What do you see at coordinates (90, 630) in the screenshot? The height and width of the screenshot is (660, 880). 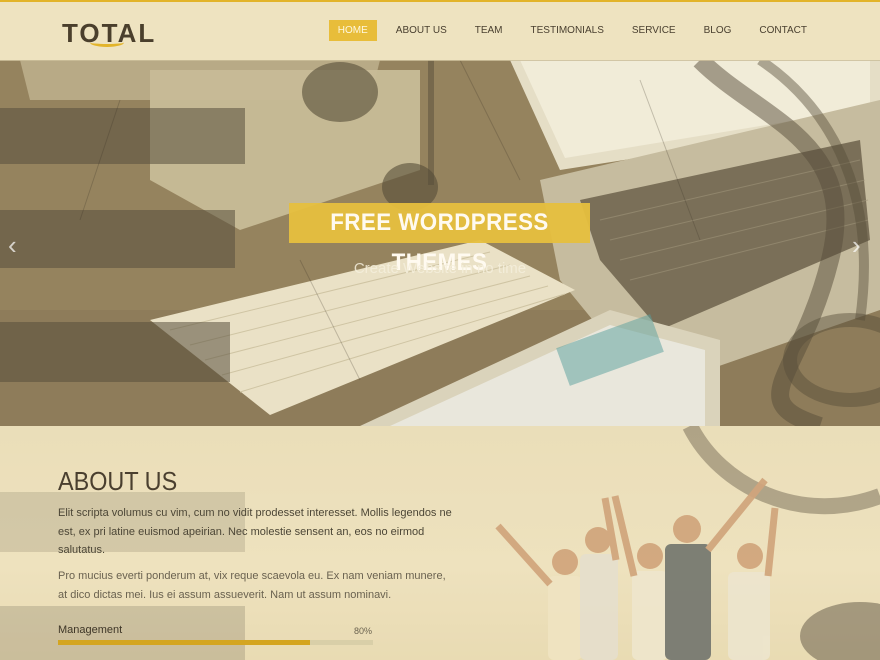 I see `skill-label: Management` at bounding box center [90, 630].